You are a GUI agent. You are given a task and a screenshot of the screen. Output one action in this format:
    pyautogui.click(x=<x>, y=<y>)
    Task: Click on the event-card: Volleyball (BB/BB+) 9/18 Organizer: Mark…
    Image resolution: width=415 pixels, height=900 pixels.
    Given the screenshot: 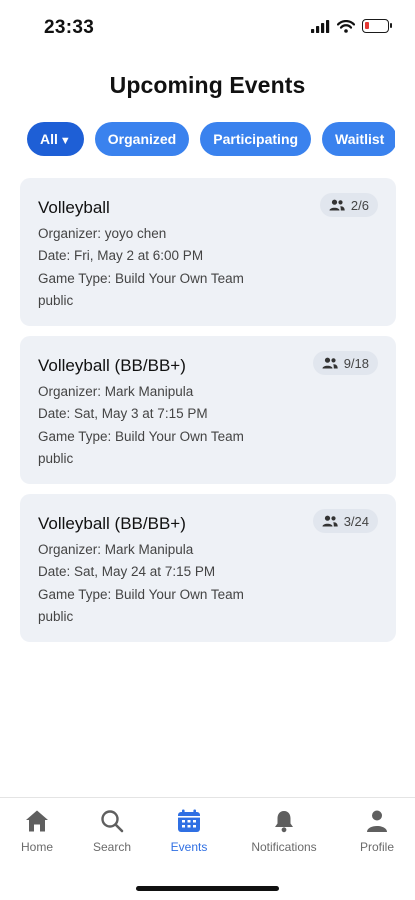 What is the action you would take?
    pyautogui.click(x=208, y=410)
    